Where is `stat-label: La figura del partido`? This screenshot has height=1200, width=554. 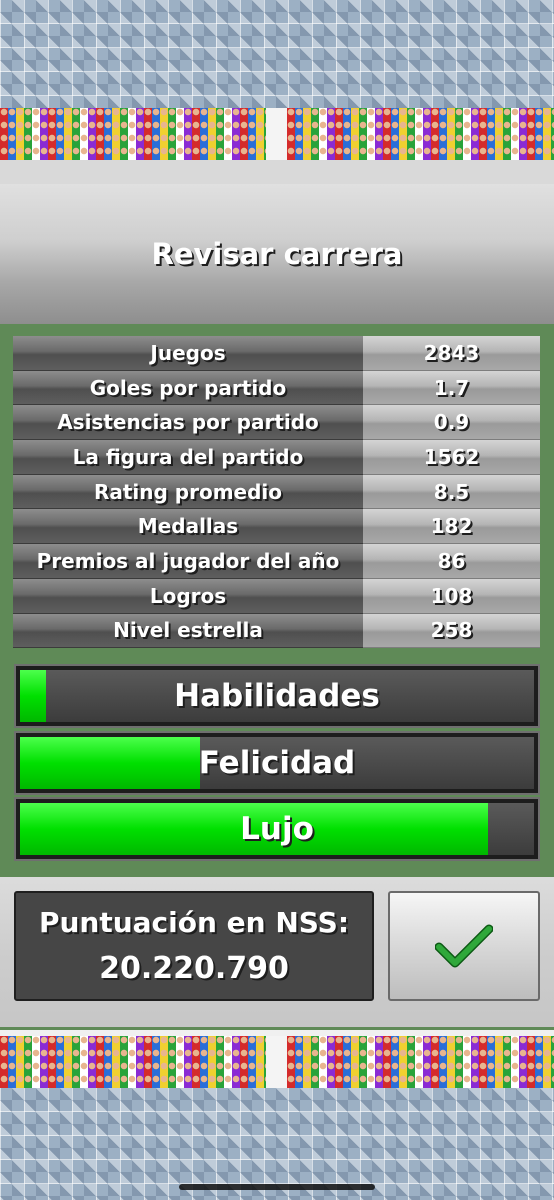
stat-label: La figura del partido is located at coordinates (188, 457).